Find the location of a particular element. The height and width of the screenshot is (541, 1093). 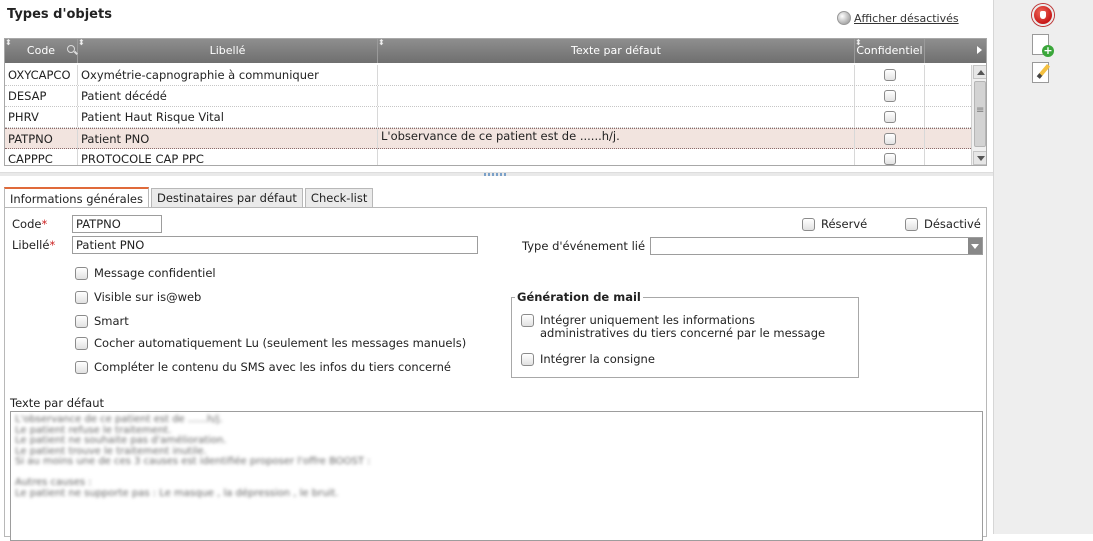

mail-option-row: Intégrer la consigne is located at coordinates (588, 359).